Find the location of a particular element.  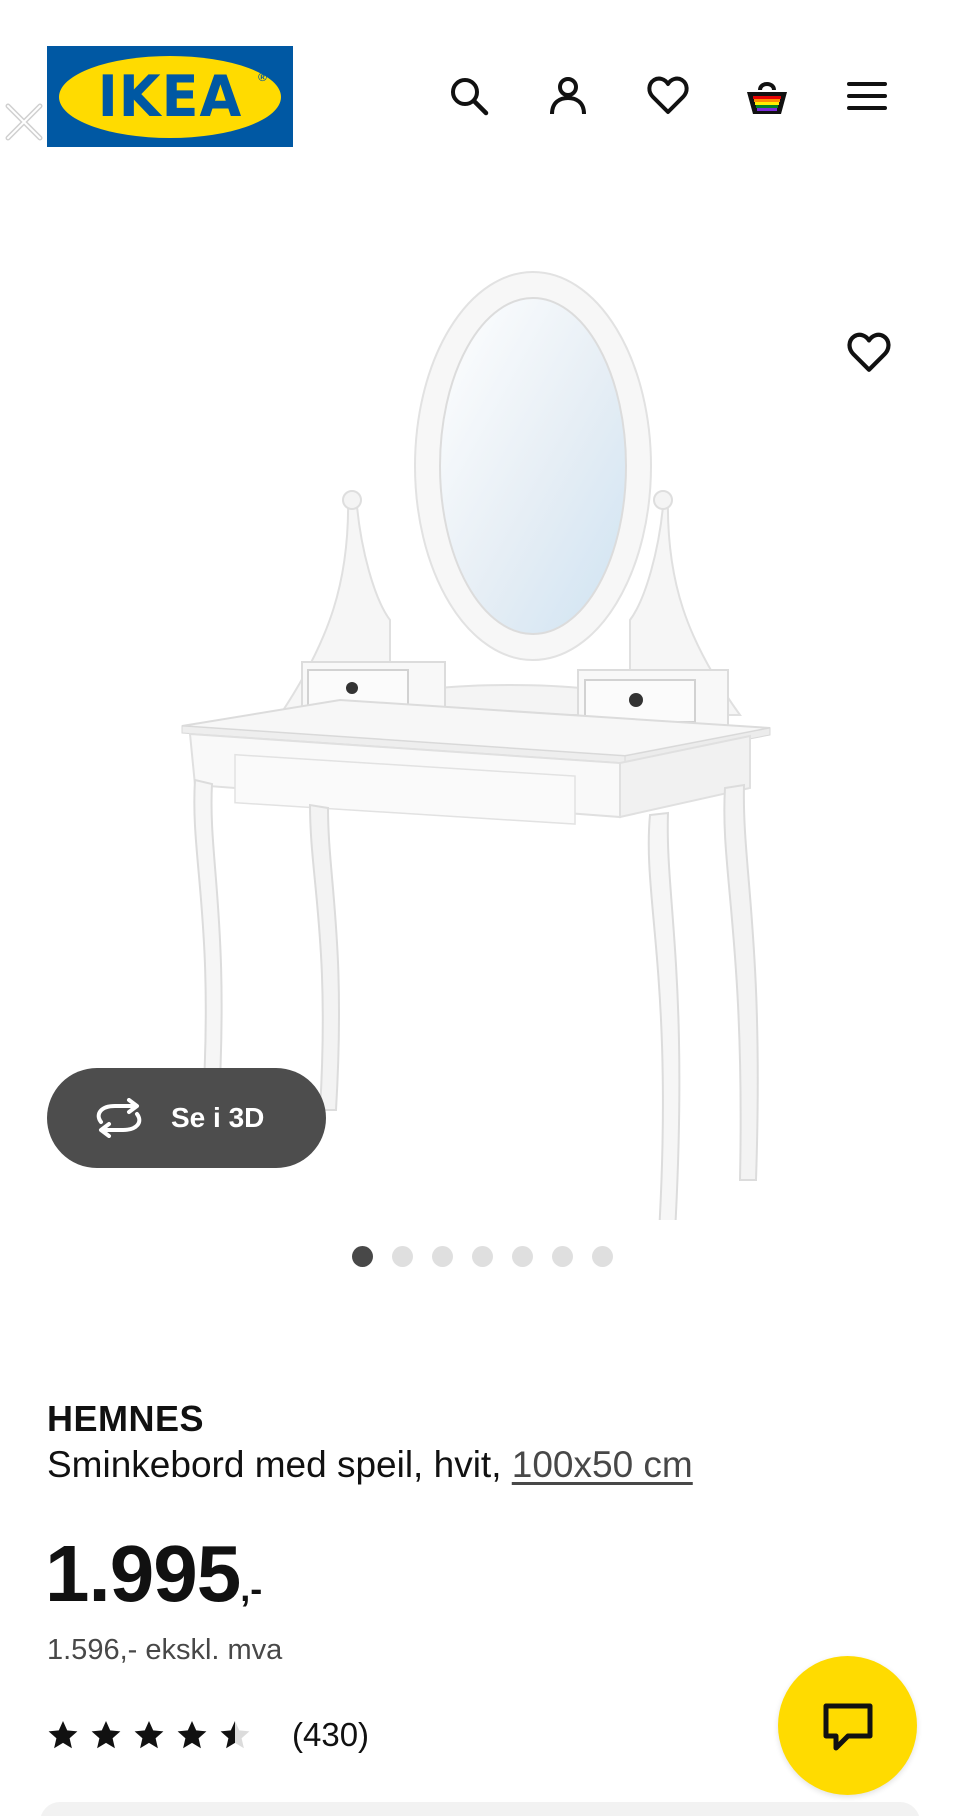

product-price: 1.995 ,- is located at coordinates (153, 1574).